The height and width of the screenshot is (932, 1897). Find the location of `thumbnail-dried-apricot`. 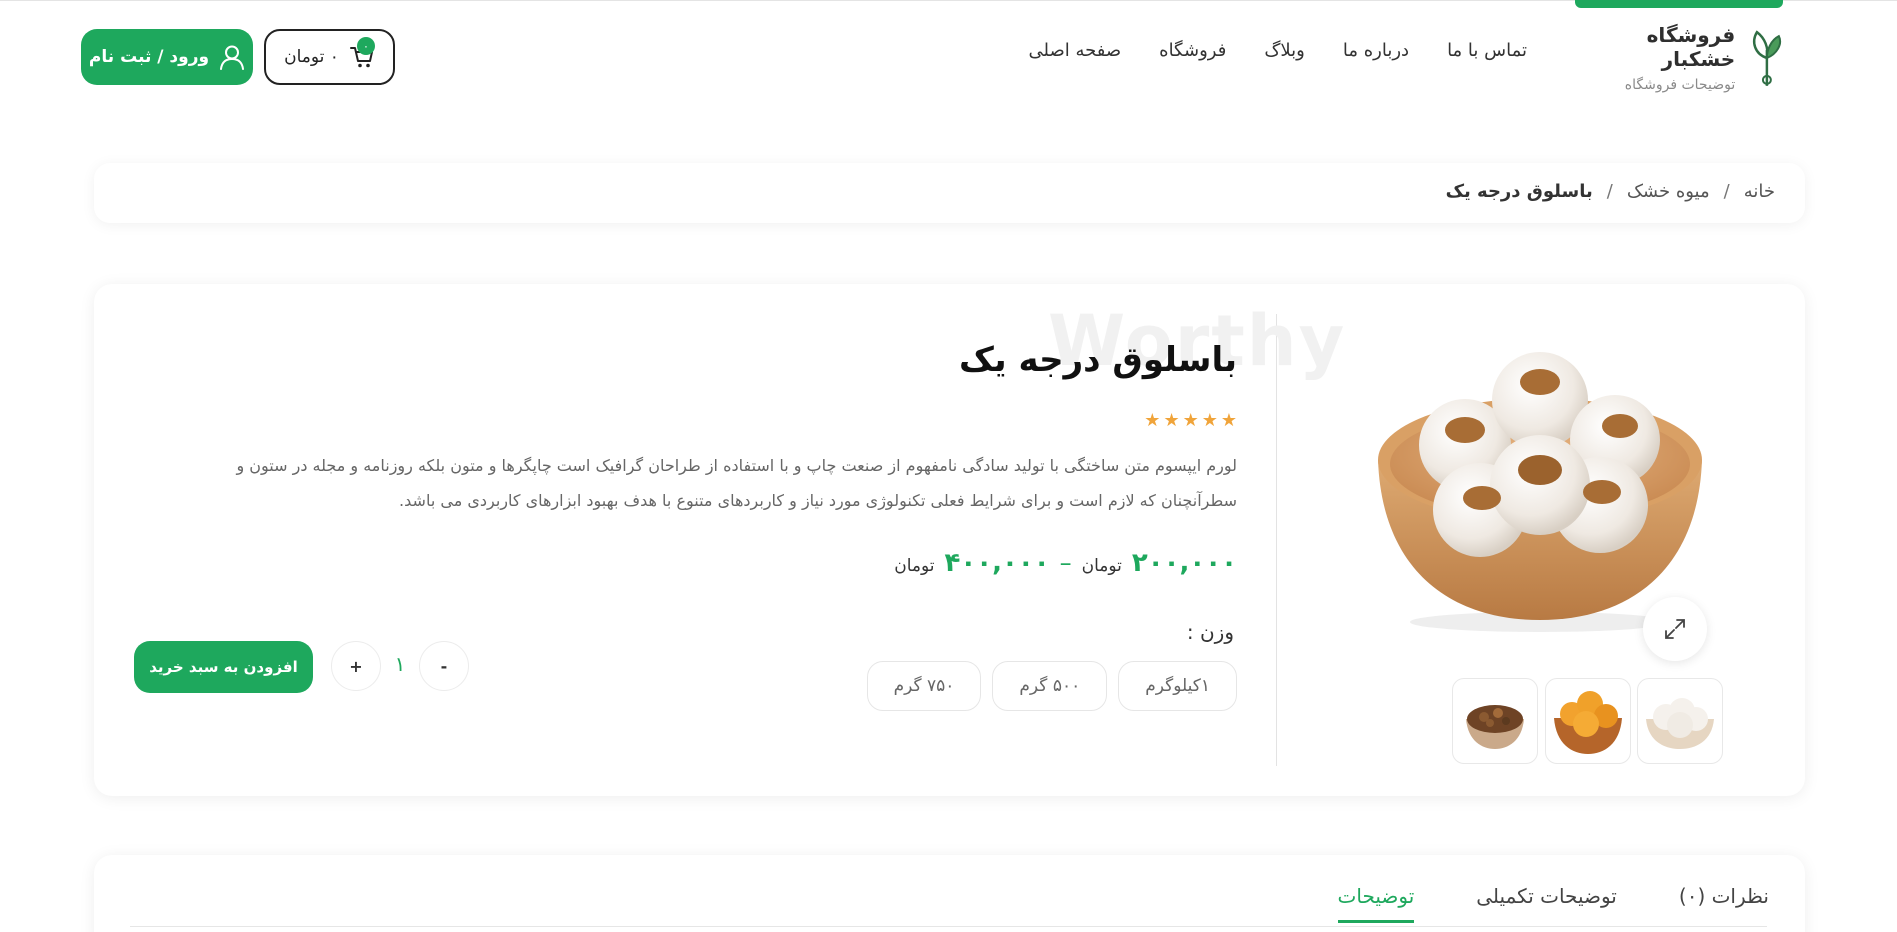

thumbnail-dried-apricot is located at coordinates (1588, 721).